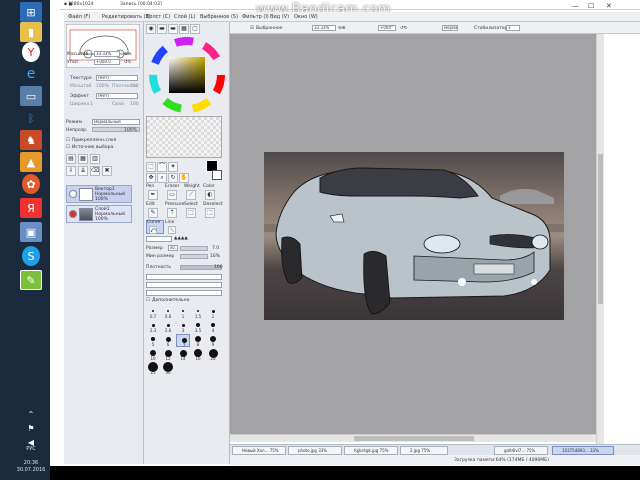 Image resolution: width=640 pixels, height=480 pixels. What do you see at coordinates (128, 54) in the screenshot?
I see `zoom-buttons: ⊕⊖` at bounding box center [128, 54].